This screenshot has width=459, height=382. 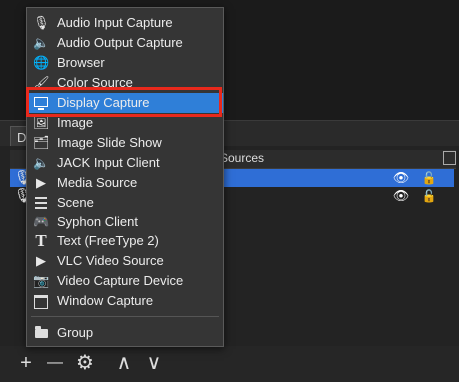 I want to click on menu-item-scene: Scene, so click(x=125, y=203).